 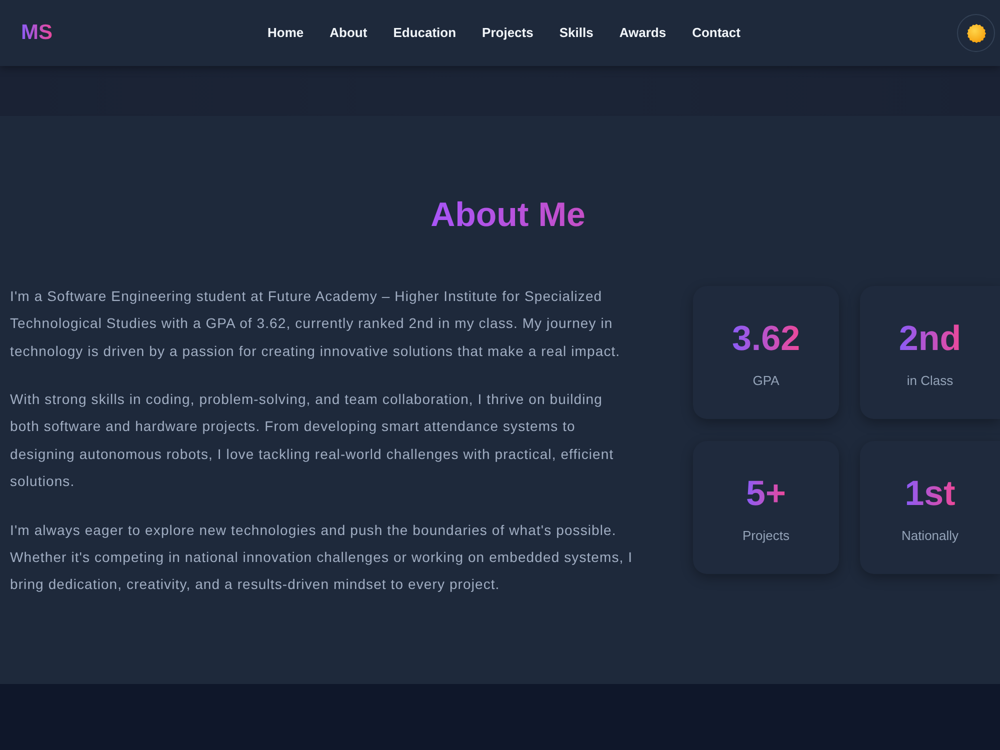 I want to click on about-paragraph: I'm always eager to explore new technologies and push the boundaries of what's possible. Whether it's competing in national innovation challenges or working on embedded systems, I bring dedication, creativity, and a results-driven mindset to every project., so click(x=322, y=557).